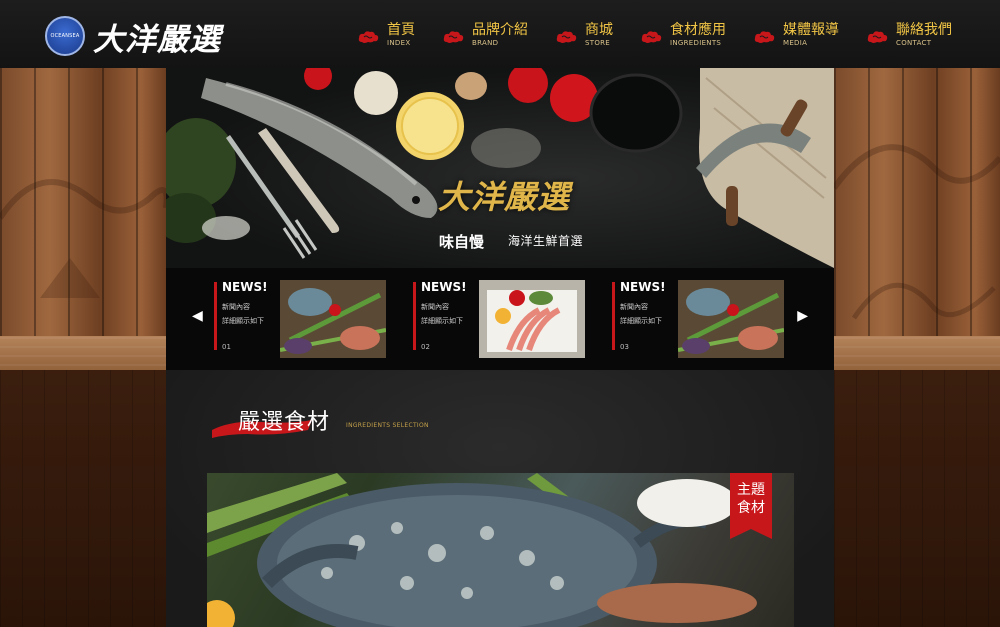 The width and height of the screenshot is (1000, 627). I want to click on nav-item-ingredients: 食材應用 INGREDIENTS, so click(682, 37).